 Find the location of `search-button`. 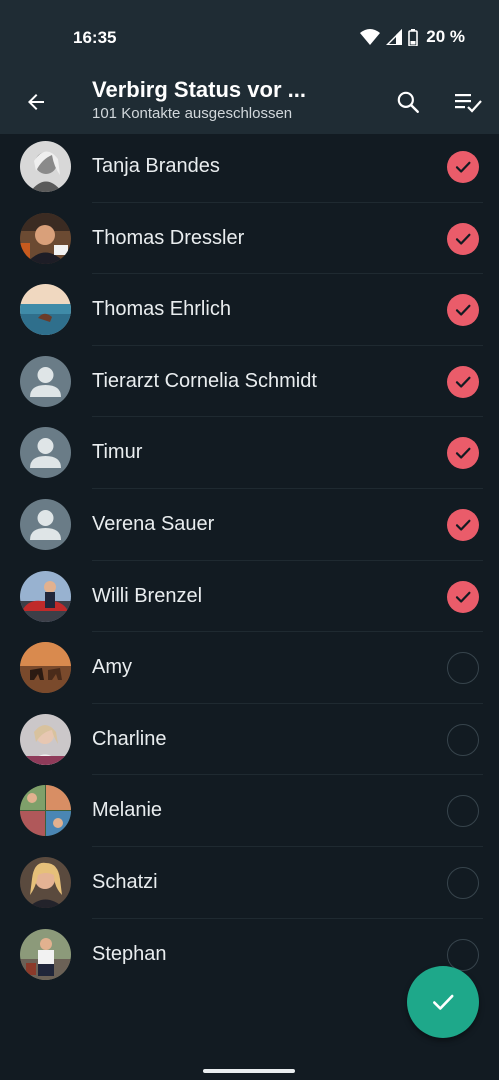

search-button is located at coordinates (408, 102).